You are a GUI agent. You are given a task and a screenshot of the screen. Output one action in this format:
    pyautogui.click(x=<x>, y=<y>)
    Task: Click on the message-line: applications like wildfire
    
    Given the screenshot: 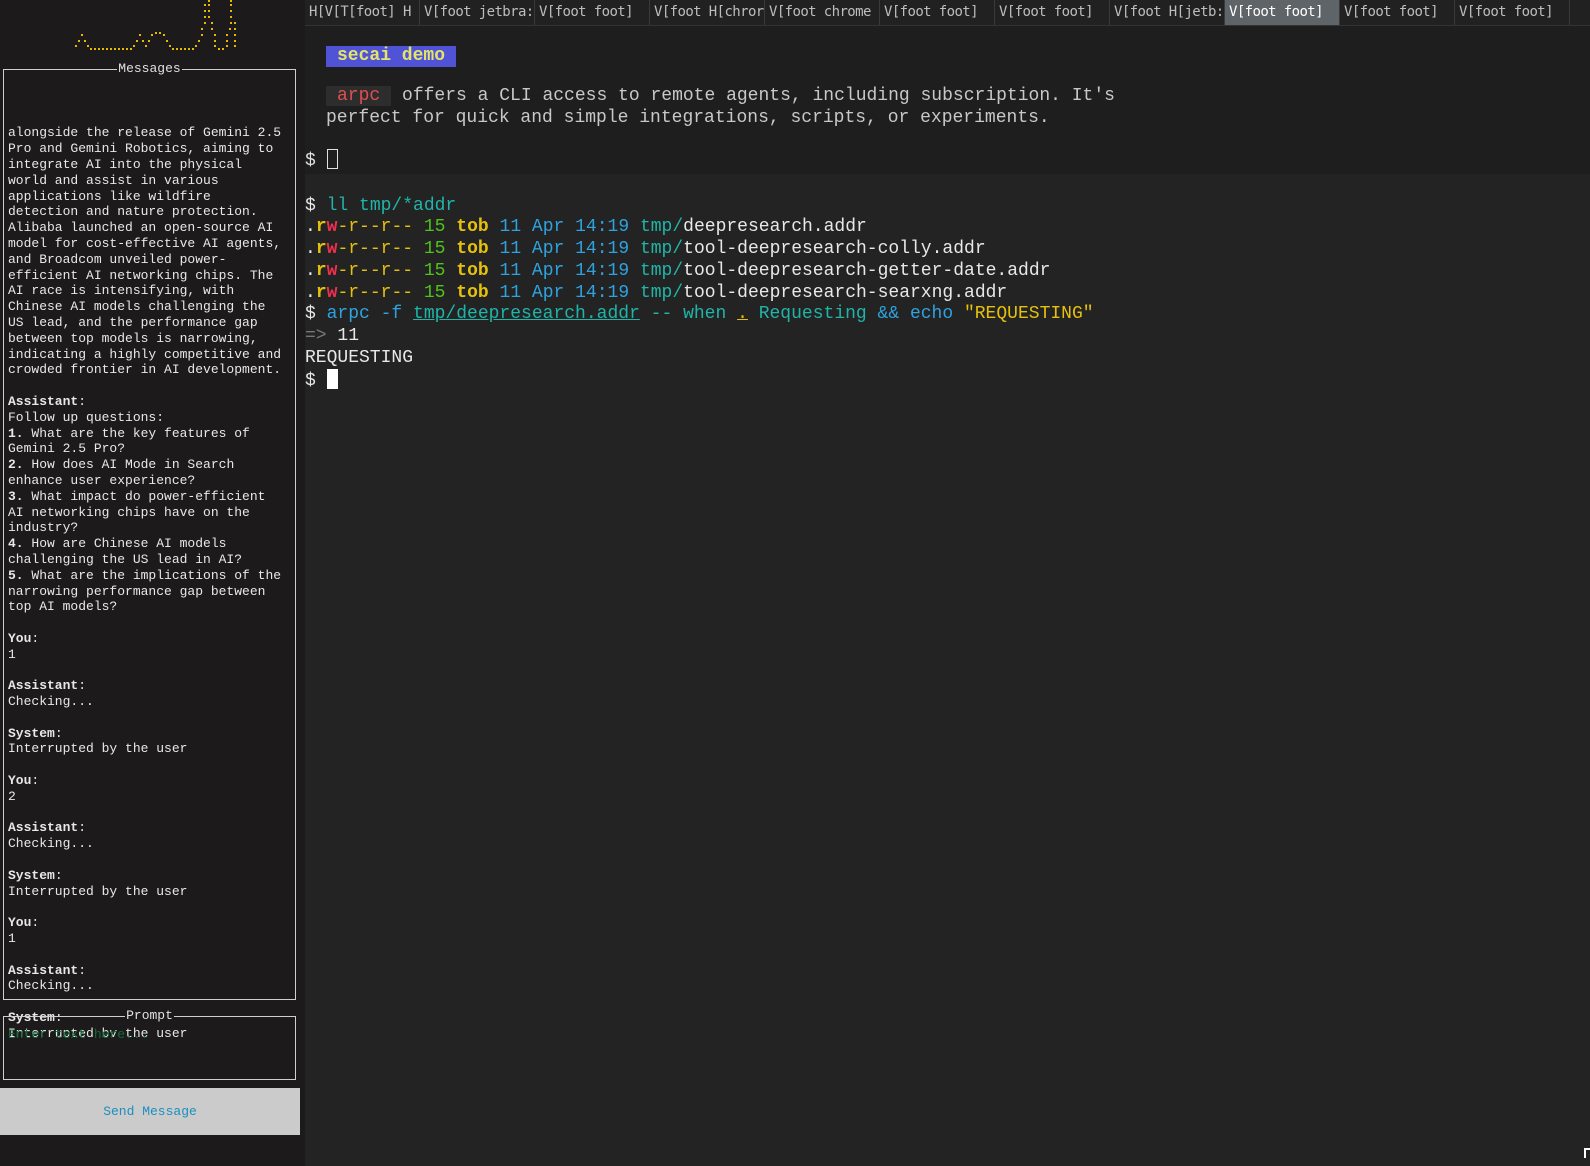 What is the action you would take?
    pyautogui.click(x=109, y=196)
    